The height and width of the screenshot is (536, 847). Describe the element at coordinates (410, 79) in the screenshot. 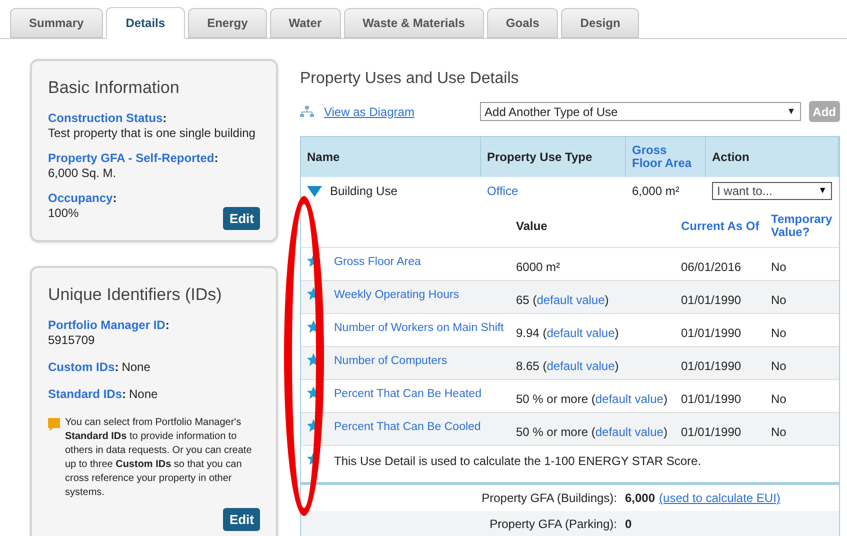

I see `section-title: Property Uses and Use Details` at that location.